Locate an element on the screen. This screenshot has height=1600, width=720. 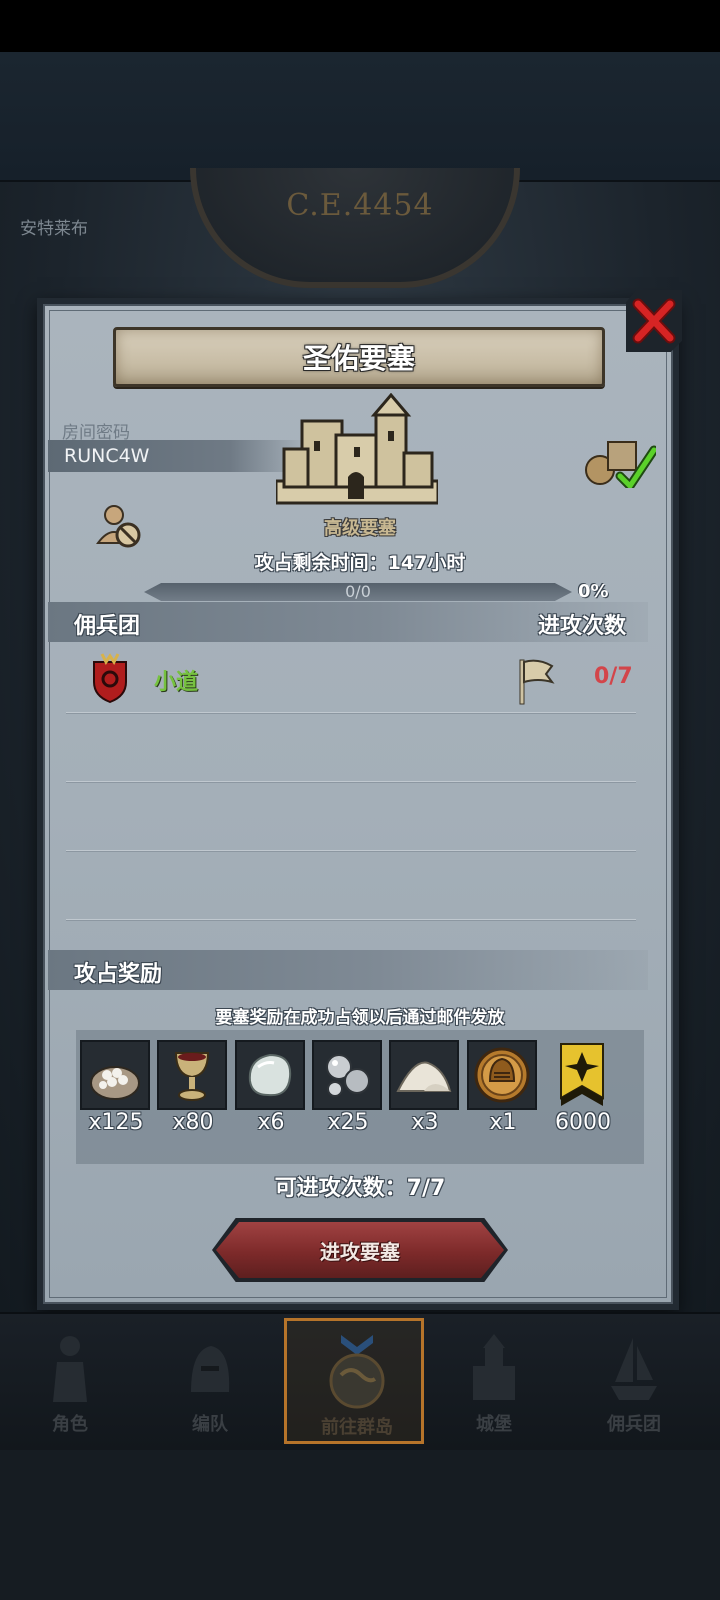
status-area is located at coordinates (360, 26).